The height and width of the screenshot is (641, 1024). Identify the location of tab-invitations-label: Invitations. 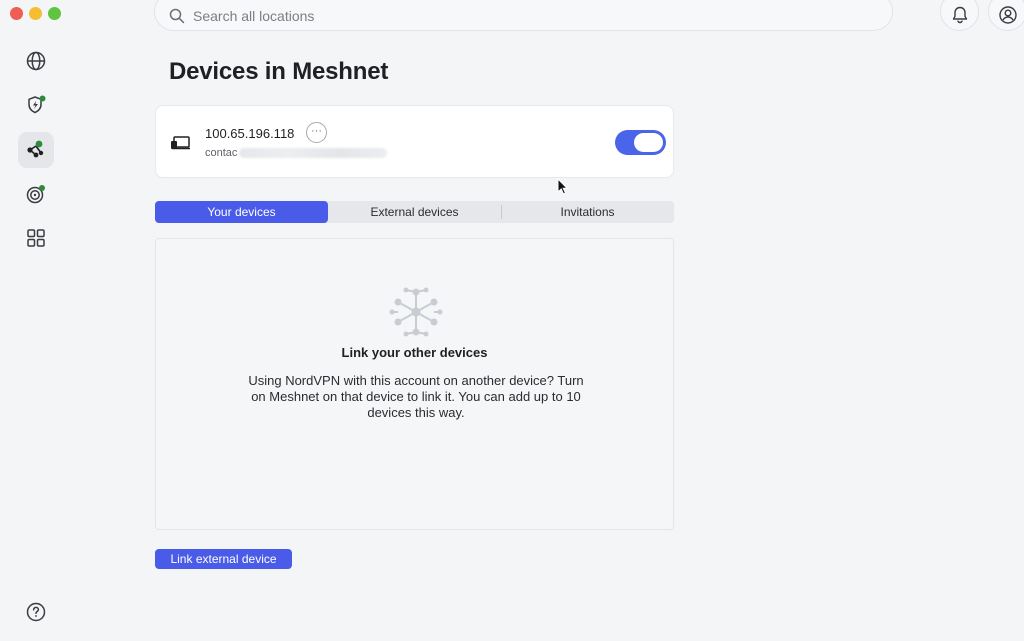
(587, 212).